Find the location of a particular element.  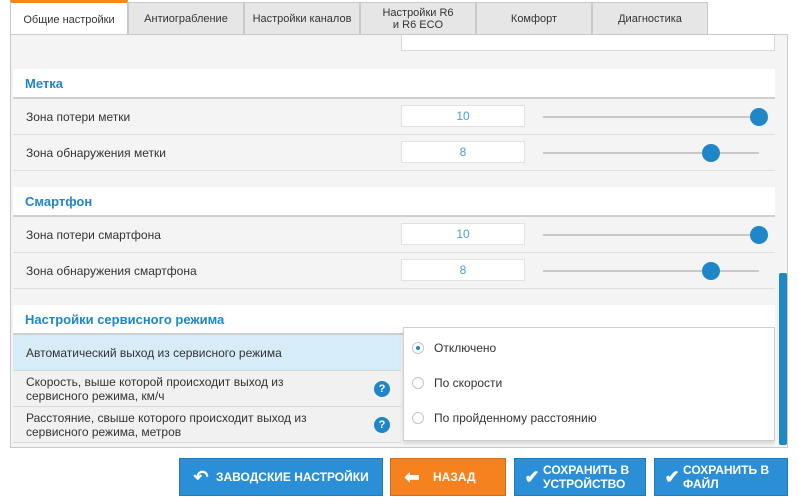

factory-settings-button: ↶ ЗАВОДСКИЕ НАСТРОЙКИ is located at coordinates (281, 477).